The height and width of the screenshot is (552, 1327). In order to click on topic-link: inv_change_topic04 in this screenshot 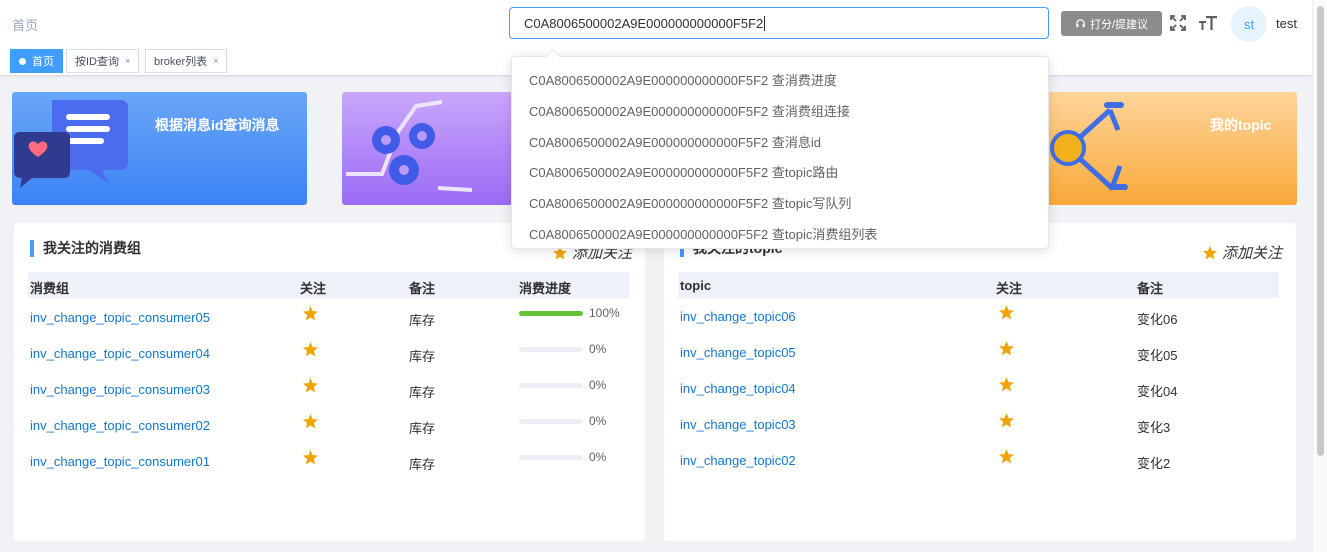, I will do `click(738, 388)`.